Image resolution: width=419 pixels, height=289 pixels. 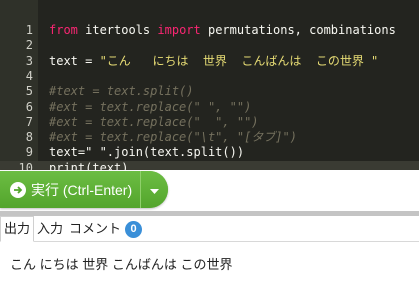 I want to click on run-button: 実行 (Ctrl-Enter), so click(x=70, y=189).